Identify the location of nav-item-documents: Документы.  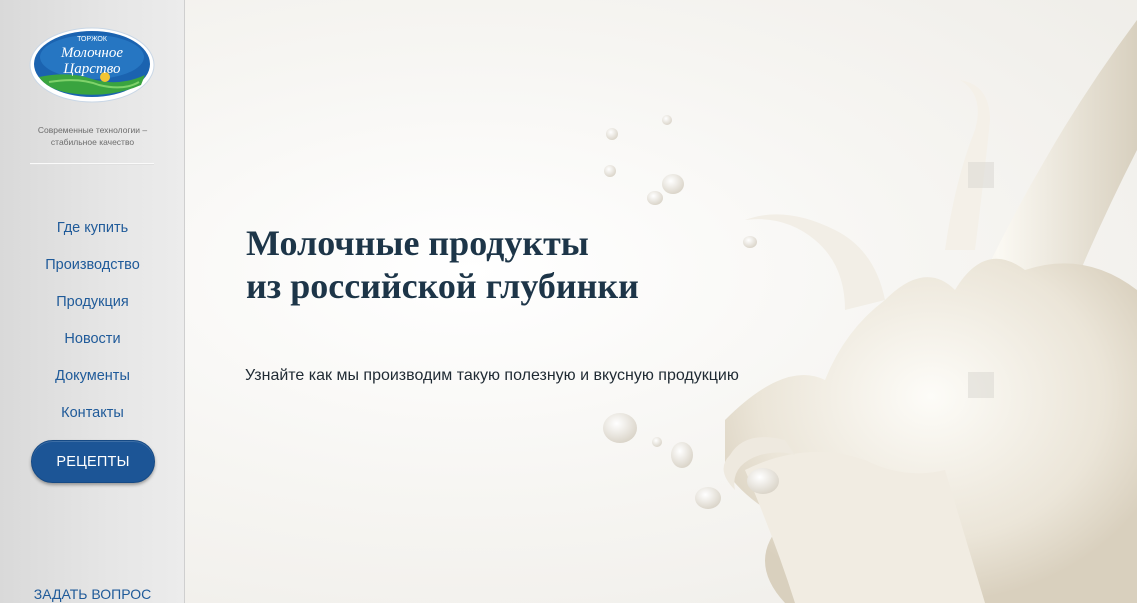
(92, 382).